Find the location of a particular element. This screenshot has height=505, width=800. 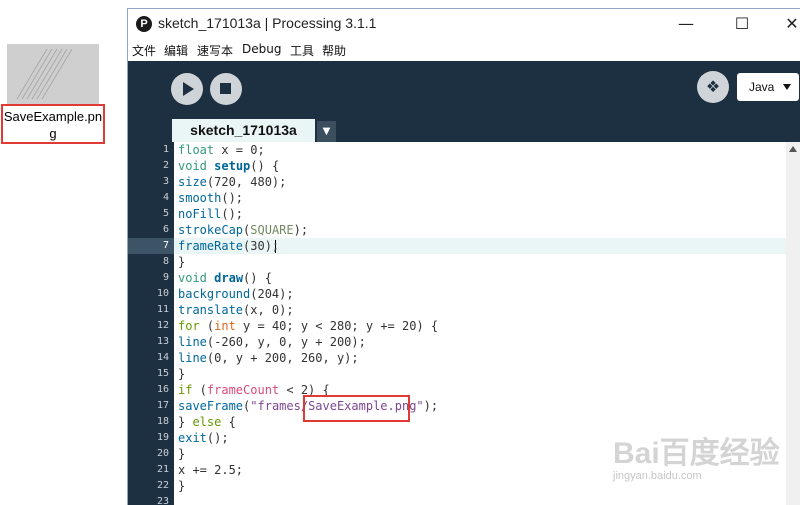

desktop-file-label: SaveExample.png is located at coordinates (53, 124).